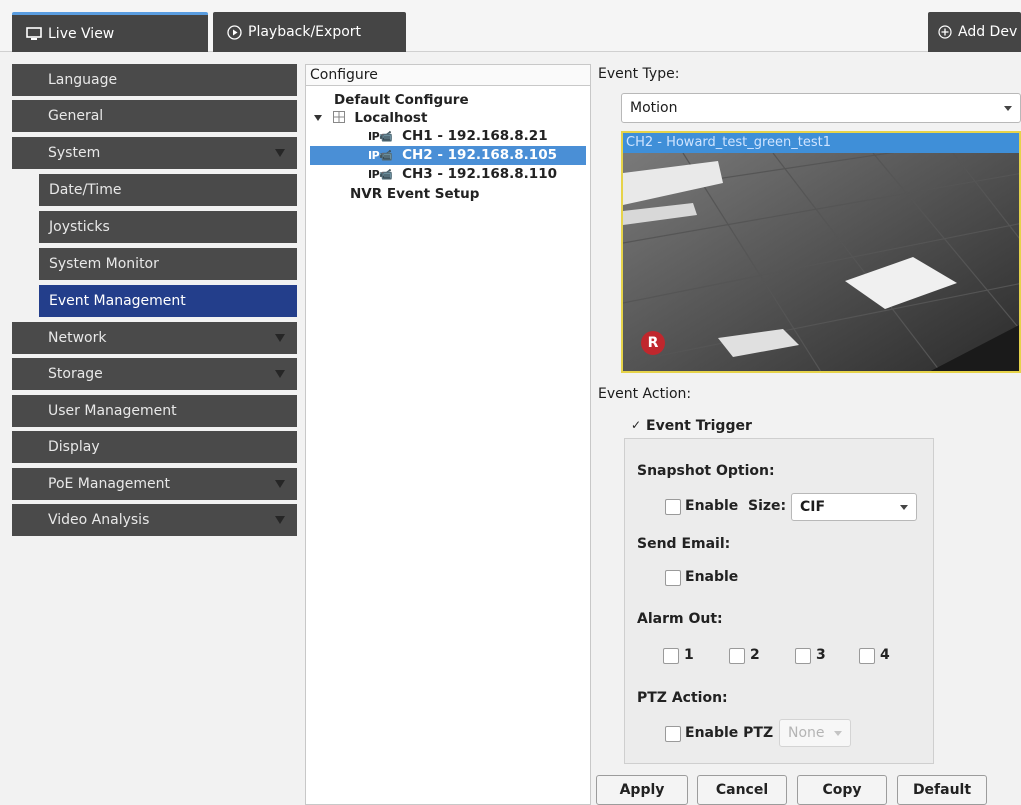 The width and height of the screenshot is (1021, 805). Describe the element at coordinates (168, 190) in the screenshot. I see `sidebar-item-date-time: Date/Time` at that location.